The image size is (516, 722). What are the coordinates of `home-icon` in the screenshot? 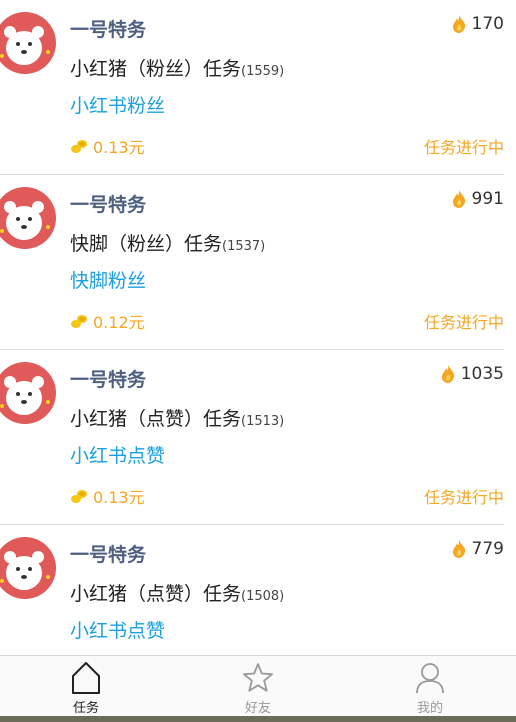 It's located at (86, 678).